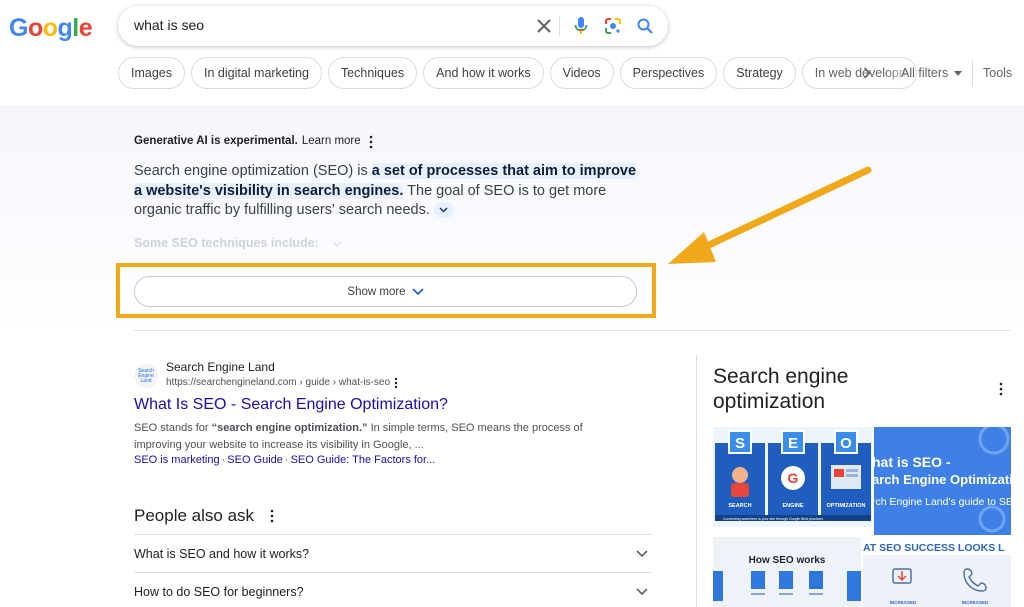 The image size is (1024, 607). I want to click on logo-letter: G, so click(18, 28).